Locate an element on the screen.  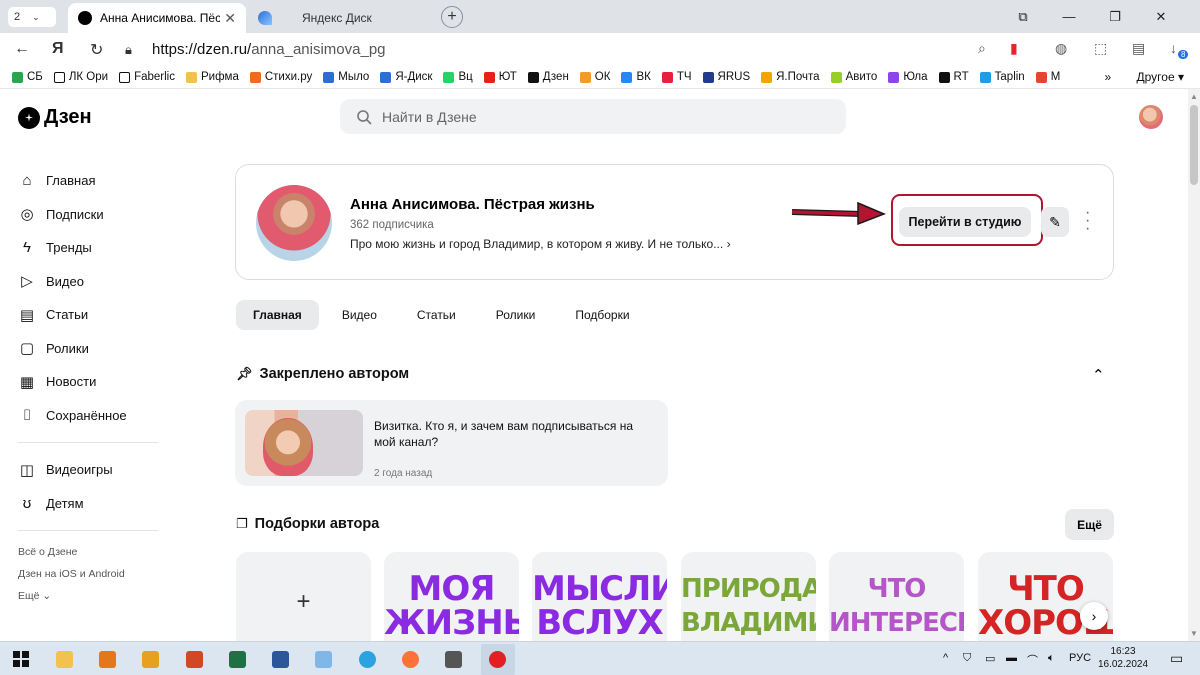
browser-tab-disk: Яндекс Диск is located at coordinates (338, 18).